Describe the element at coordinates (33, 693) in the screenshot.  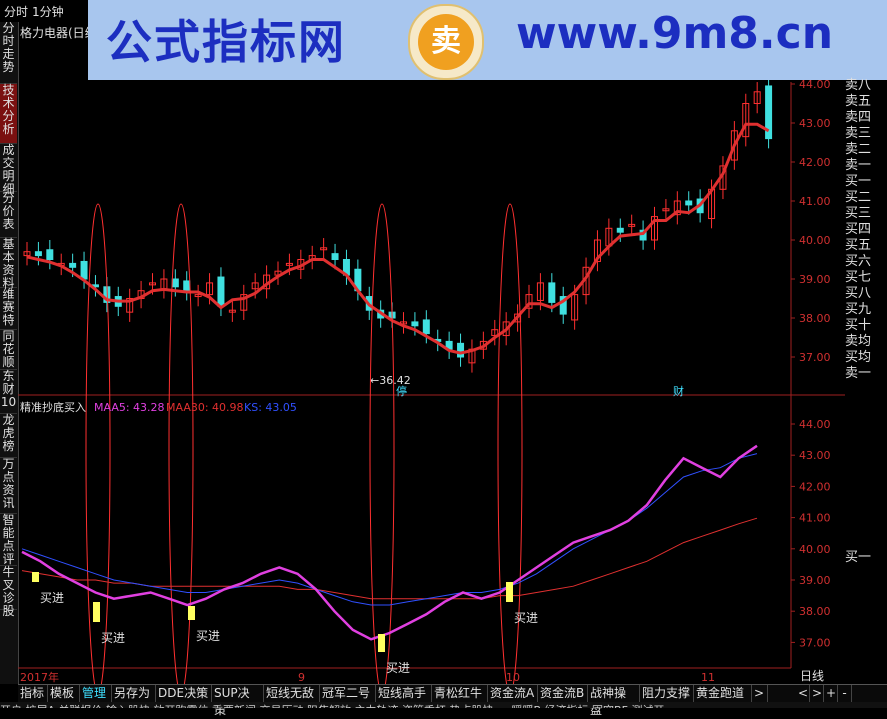
I see `indicator-tab-0: 指标` at that location.